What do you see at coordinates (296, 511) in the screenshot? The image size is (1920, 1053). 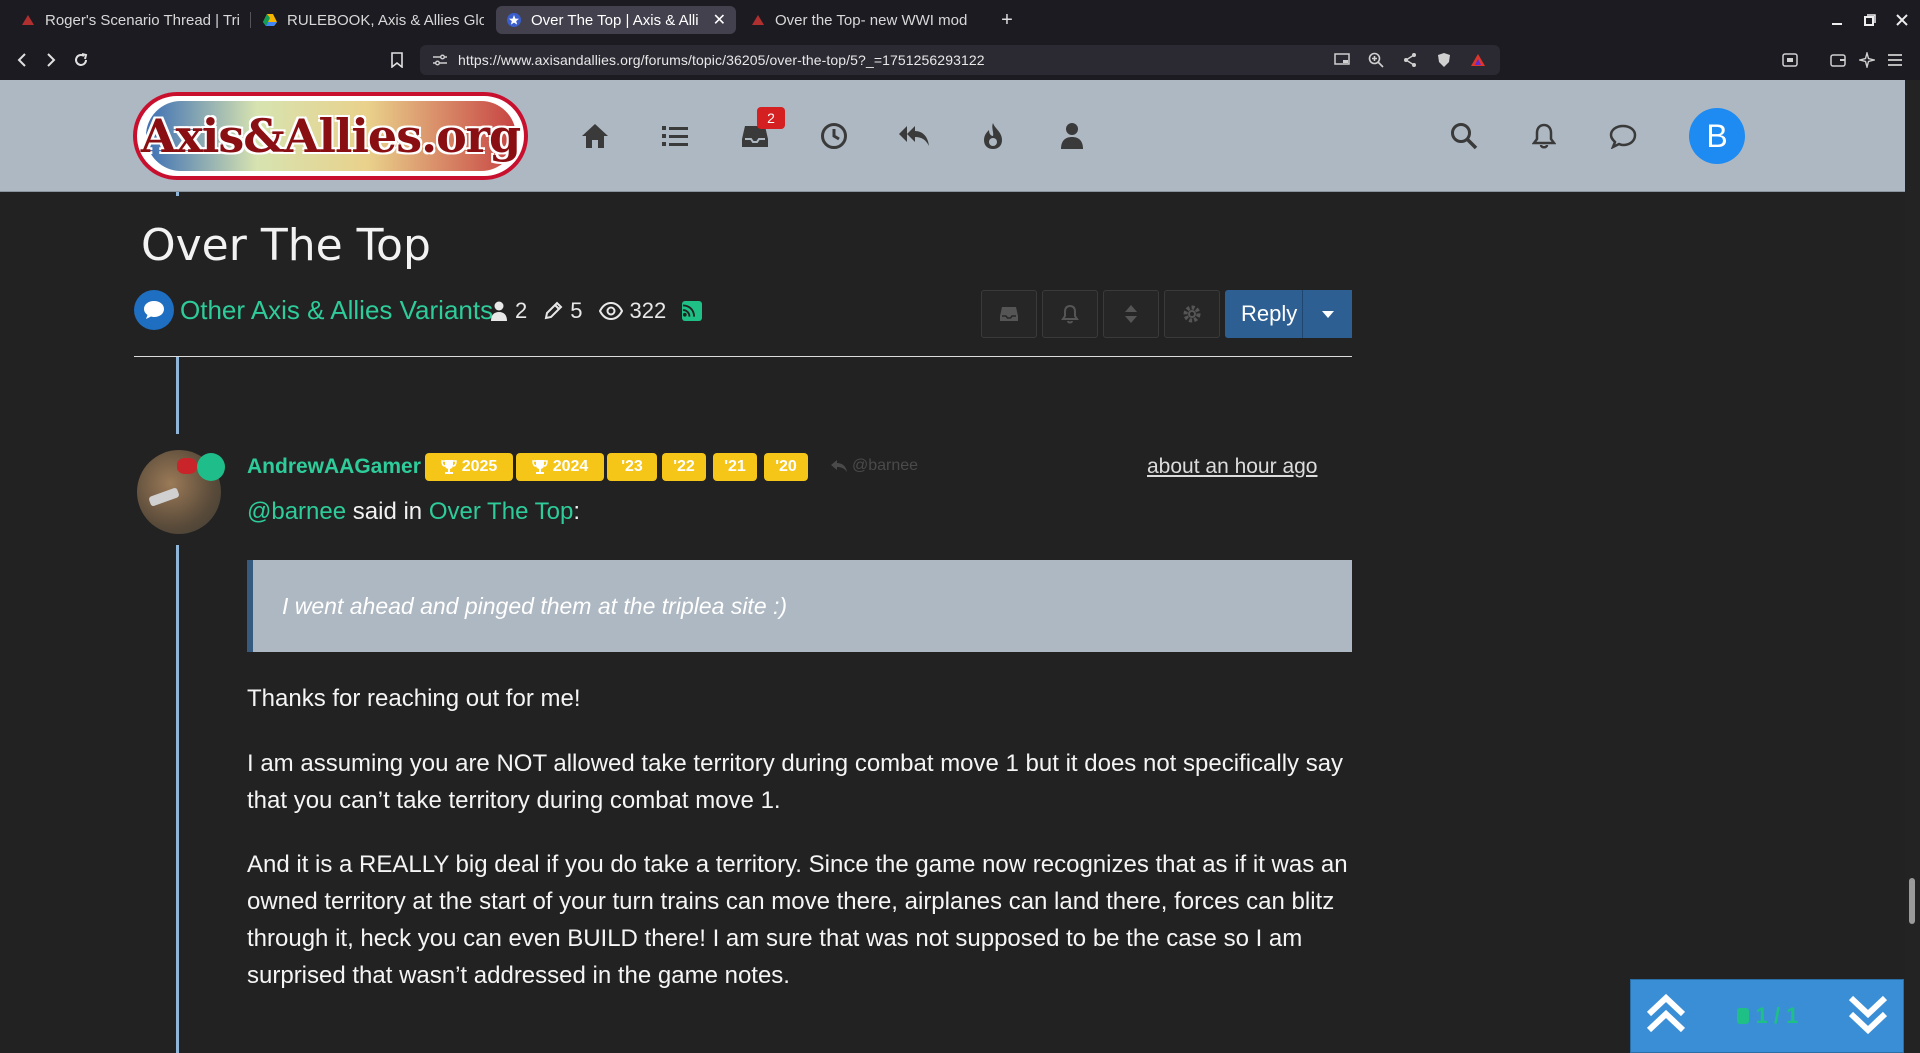 I see `quoted-user-link: @barnee` at bounding box center [296, 511].